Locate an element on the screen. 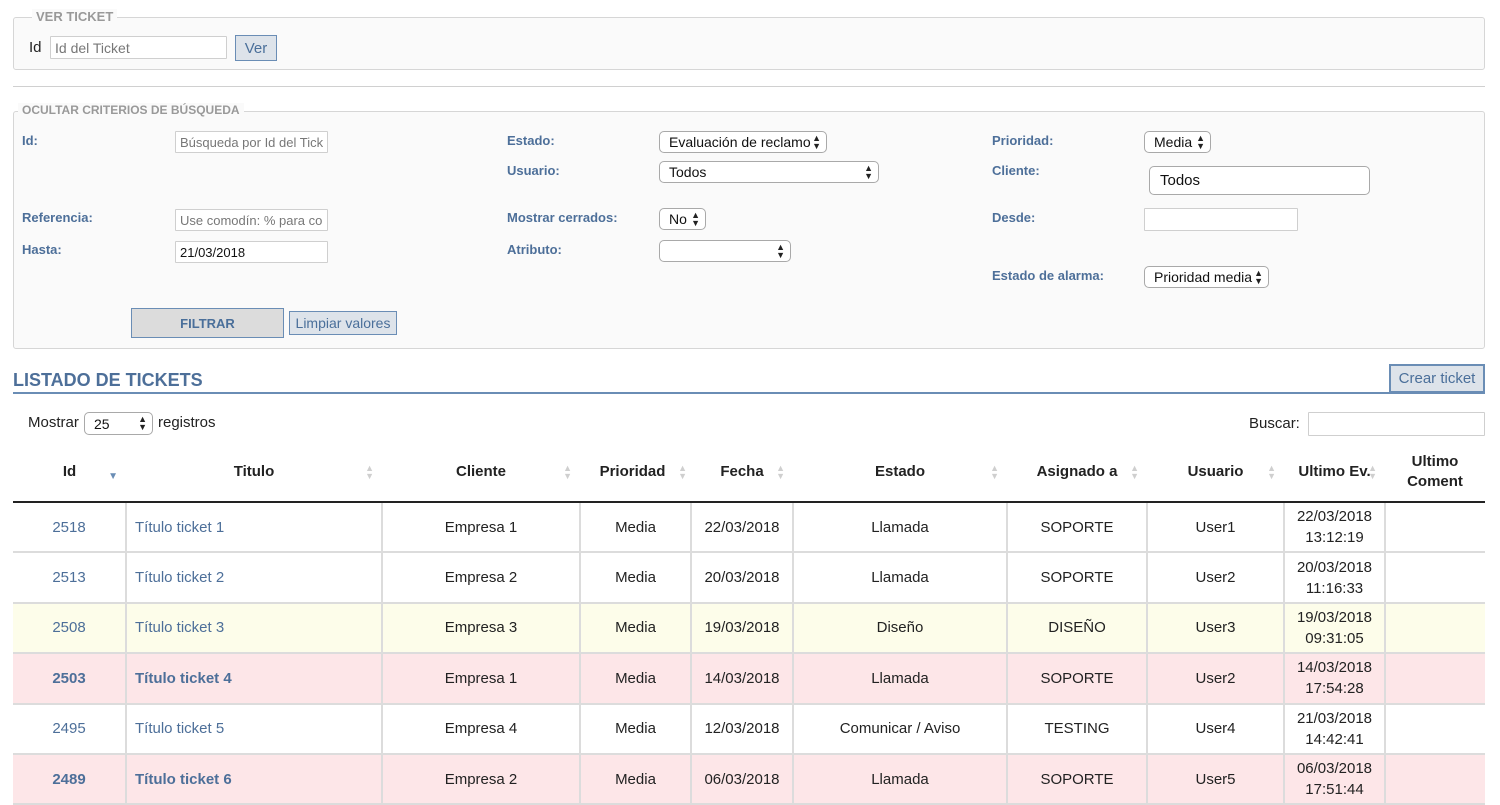 Image resolution: width=1500 pixels, height=805 pixels. cell-id: 2495 is located at coordinates (70, 729).